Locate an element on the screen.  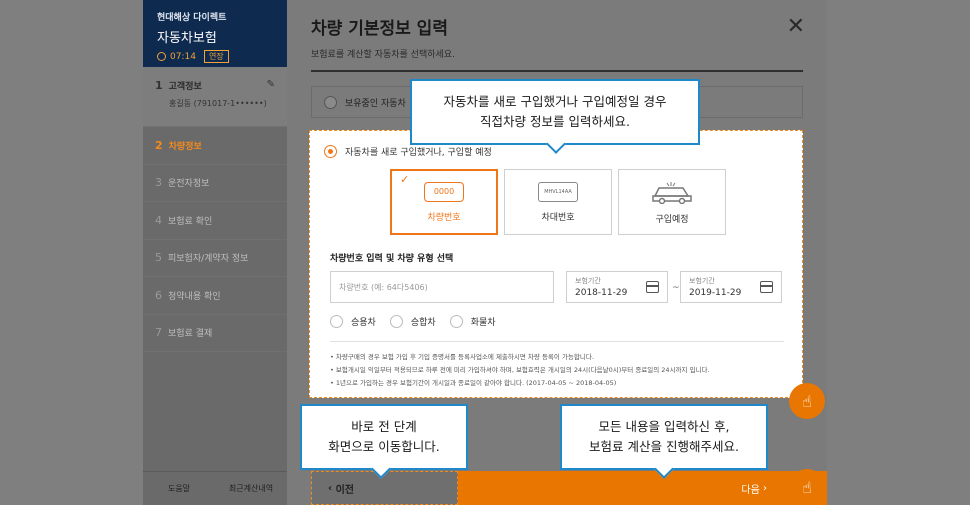
step-number: 2 is located at coordinates (159, 145).